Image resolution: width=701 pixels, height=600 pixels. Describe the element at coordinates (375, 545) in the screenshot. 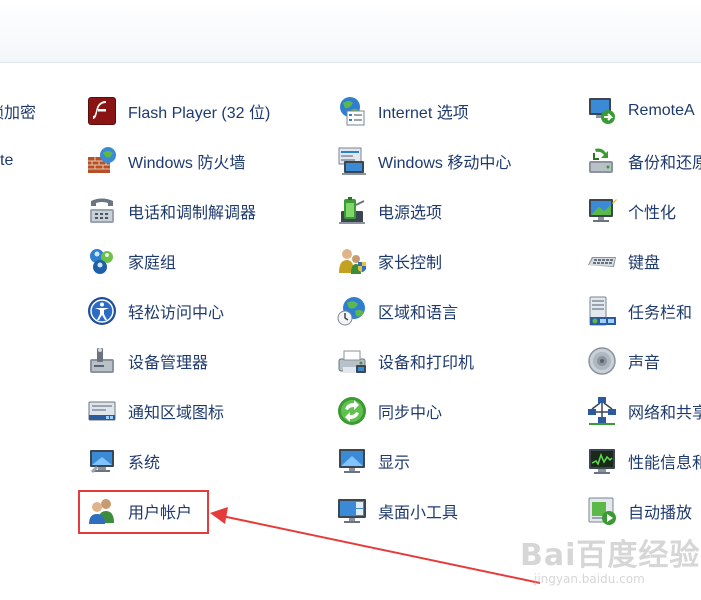

I see `annotation-arrow` at that location.